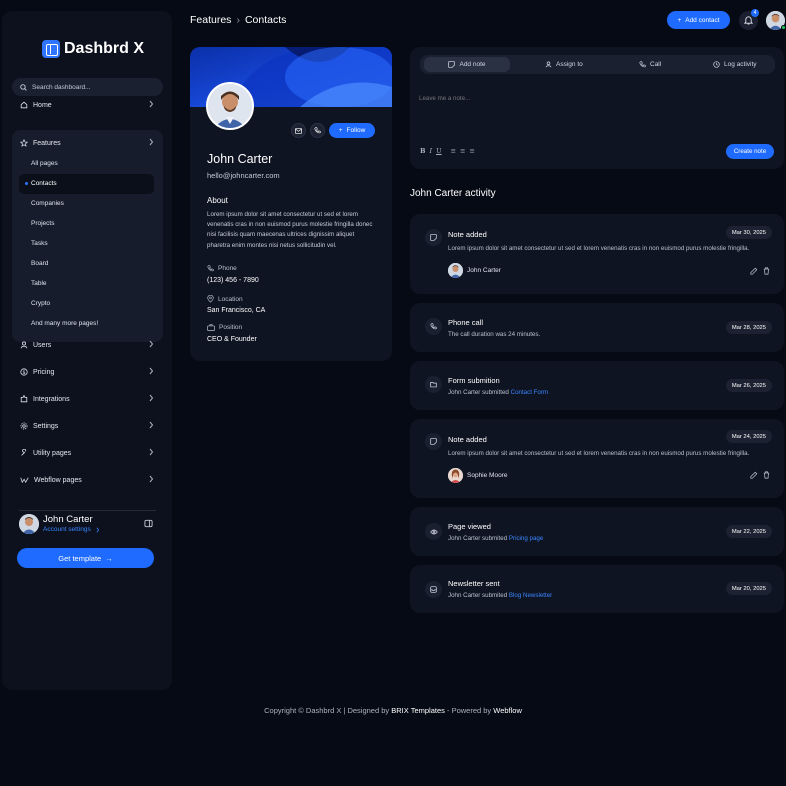 Image resolution: width=786 pixels, height=786 pixels. What do you see at coordinates (755, 13) in the screenshot?
I see `notification-count-badge: 4` at bounding box center [755, 13].